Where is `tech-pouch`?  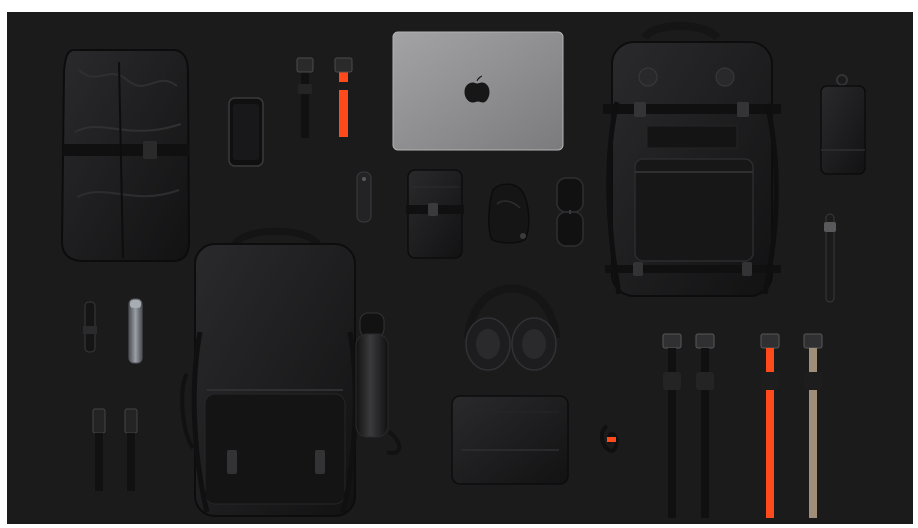
tech-pouch is located at coordinates (510, 440).